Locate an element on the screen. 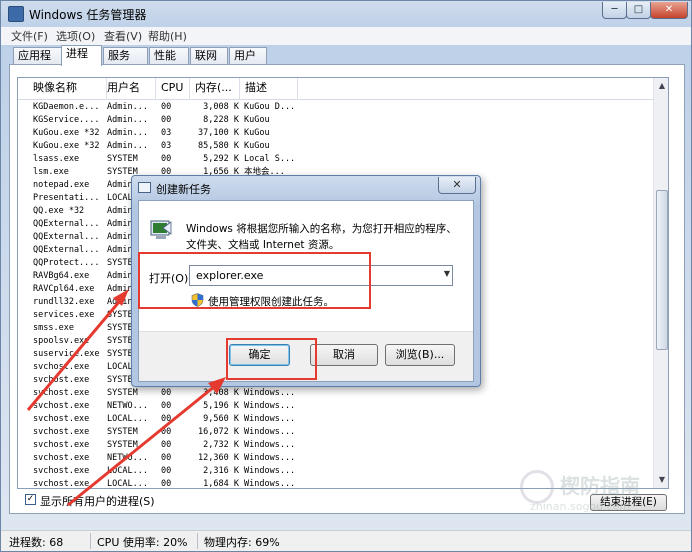 The height and width of the screenshot is (552, 692). arrow-to-open-field is located at coordinates (76, 353).